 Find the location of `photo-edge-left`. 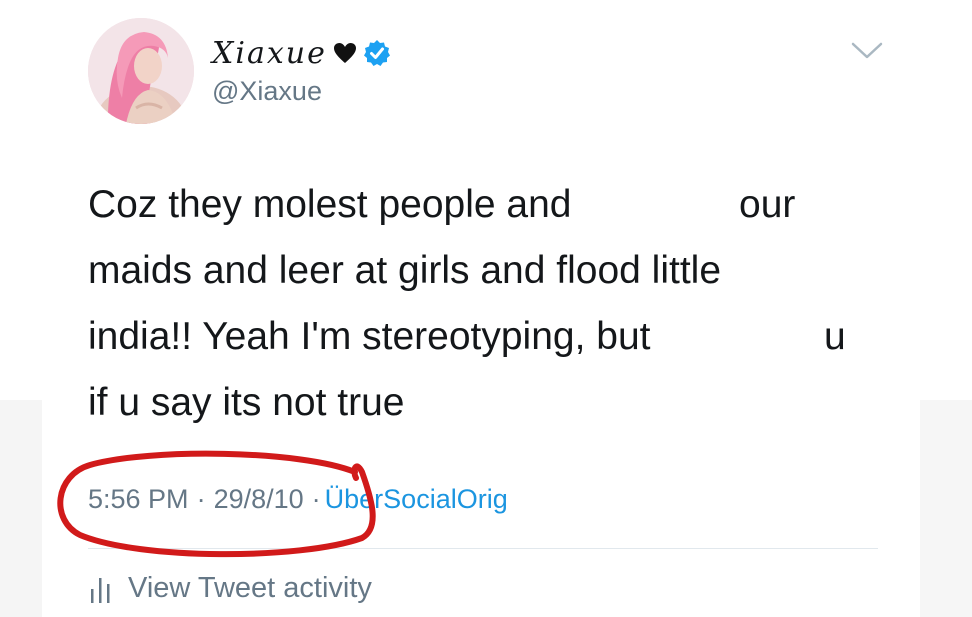

photo-edge-left is located at coordinates (21, 508).